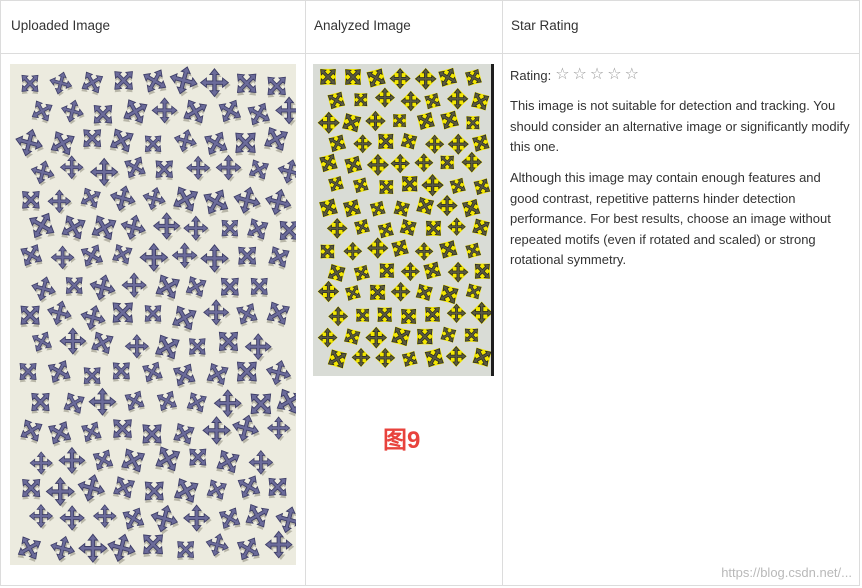  I want to click on analyzed-image-edge, so click(492, 220).